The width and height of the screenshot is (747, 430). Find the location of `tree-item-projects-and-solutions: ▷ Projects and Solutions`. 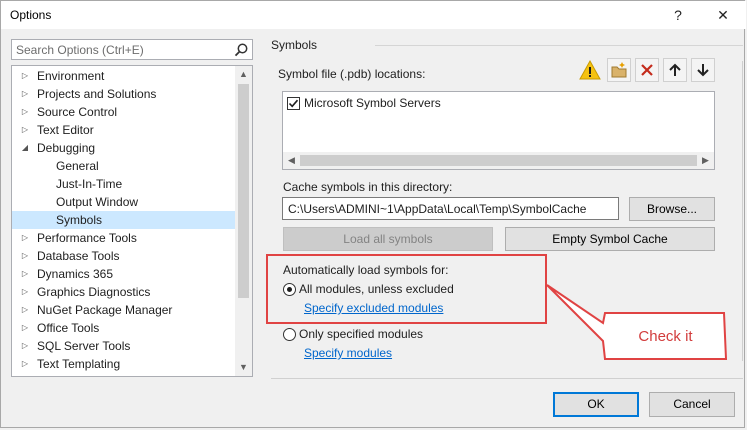

tree-item-projects-and-solutions: ▷ Projects and Solutions is located at coordinates (123, 94).